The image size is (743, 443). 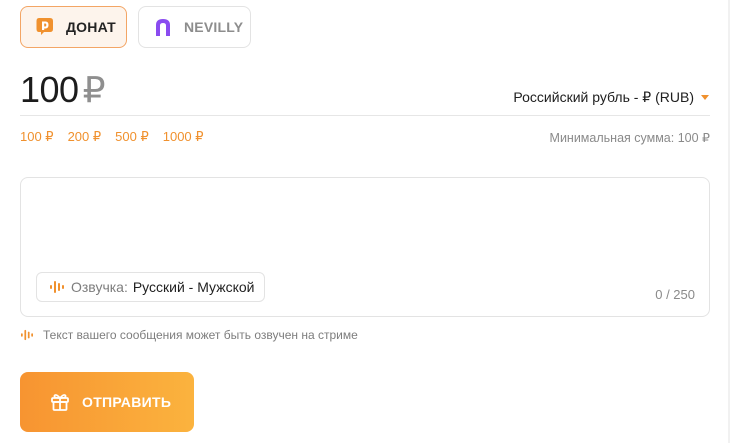 I want to click on submit-label: ОТПРАВИТЬ, so click(x=127, y=402).